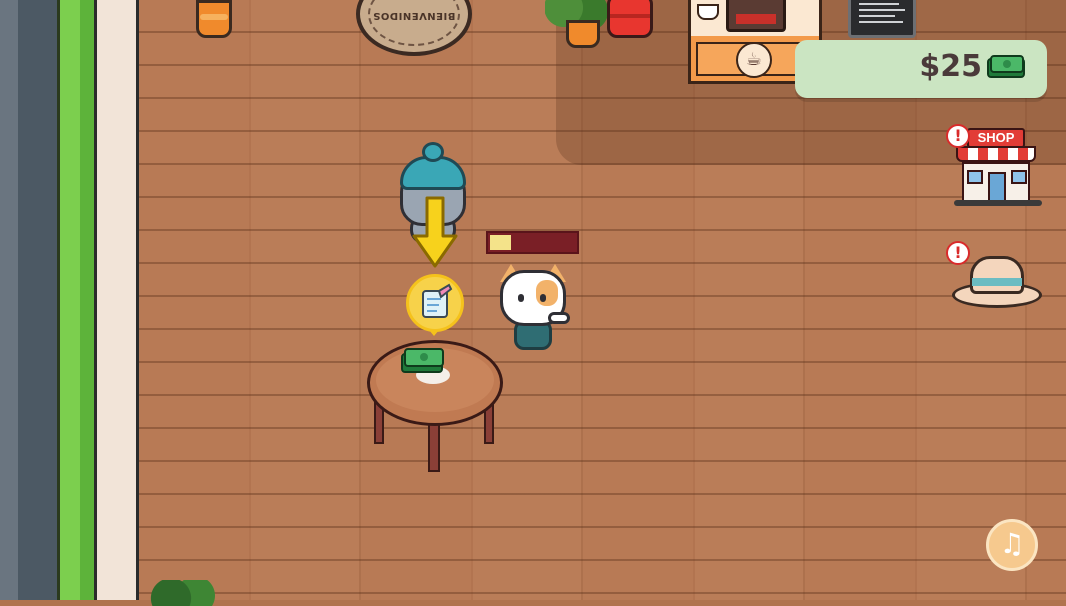 Image resolution: width=1066 pixels, height=606 pixels. I want to click on music-note-icon: ♫, so click(1012, 545).